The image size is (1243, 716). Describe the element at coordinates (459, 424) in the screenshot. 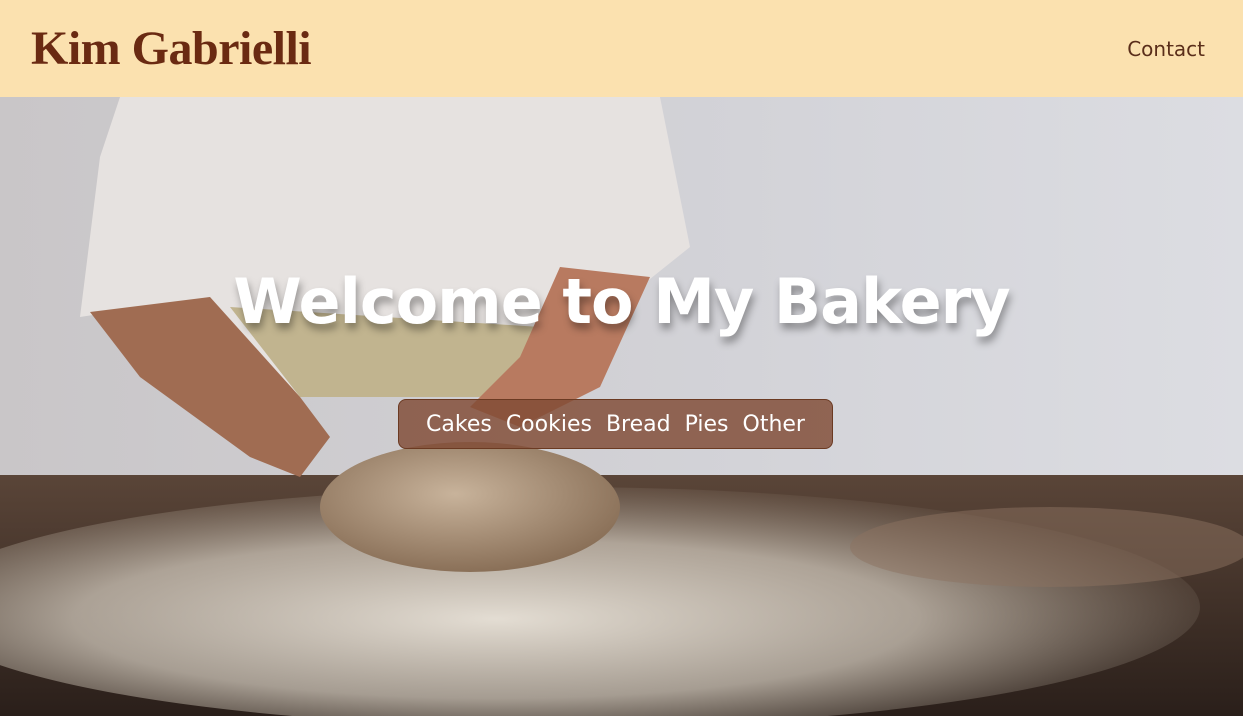

I see `category-cakes: Cakes` at that location.